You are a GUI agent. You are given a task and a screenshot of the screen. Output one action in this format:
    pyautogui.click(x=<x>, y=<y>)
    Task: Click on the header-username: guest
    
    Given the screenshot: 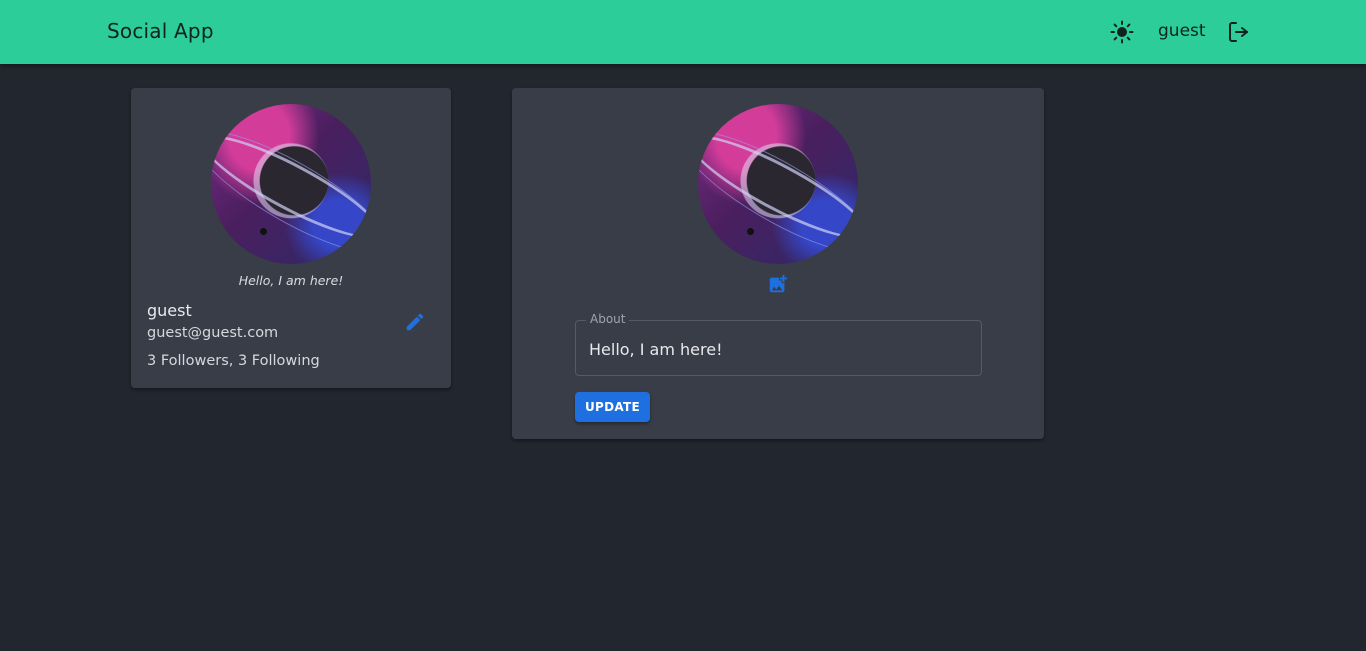 What is the action you would take?
    pyautogui.click(x=1182, y=31)
    